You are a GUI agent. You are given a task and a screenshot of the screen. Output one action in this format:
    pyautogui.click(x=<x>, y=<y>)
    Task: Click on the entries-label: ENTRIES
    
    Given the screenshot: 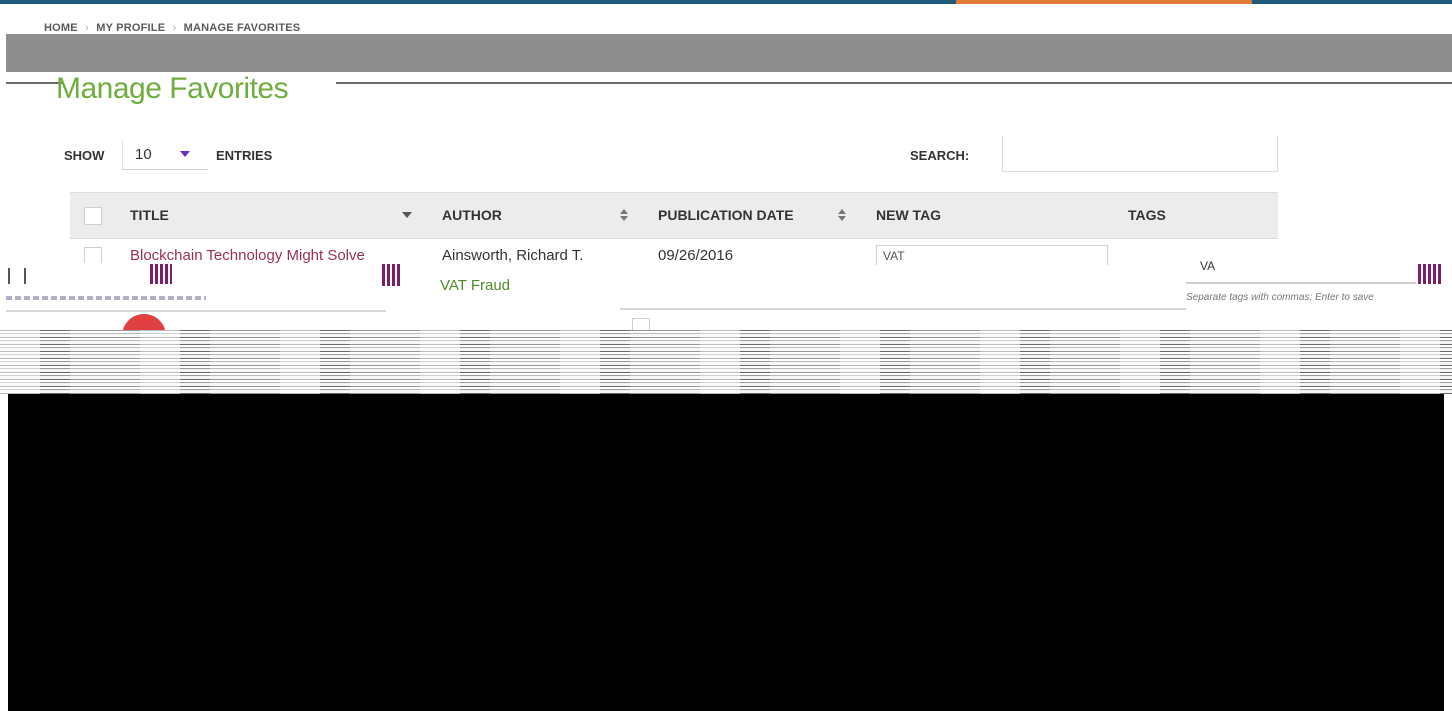 What is the action you would take?
    pyautogui.click(x=244, y=155)
    